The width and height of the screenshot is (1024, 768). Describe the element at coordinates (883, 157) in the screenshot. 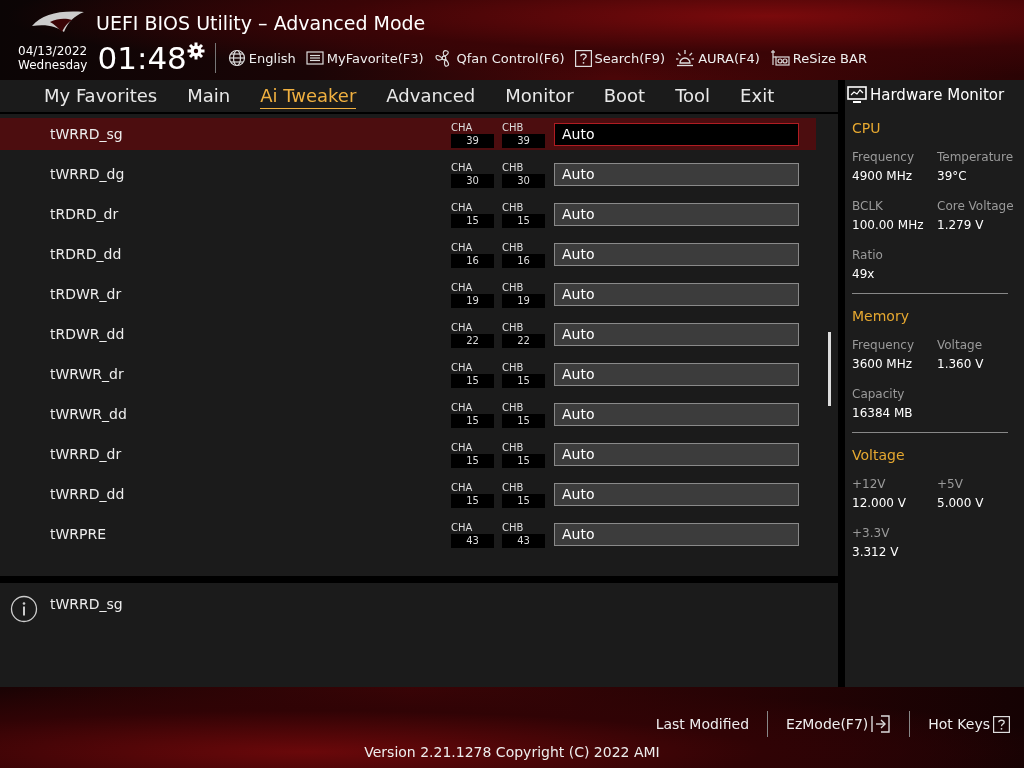

I see `reading-label: Frequency` at that location.